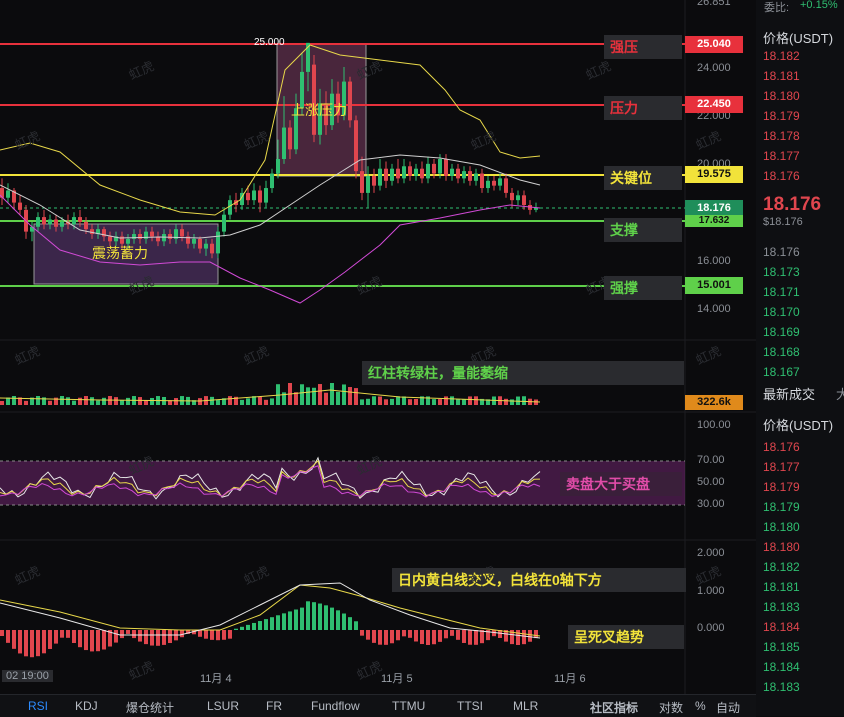 This screenshot has height=717, width=844. What do you see at coordinates (269, 42) in the screenshot?
I see `peak-price-label: 25.000` at bounding box center [269, 42].